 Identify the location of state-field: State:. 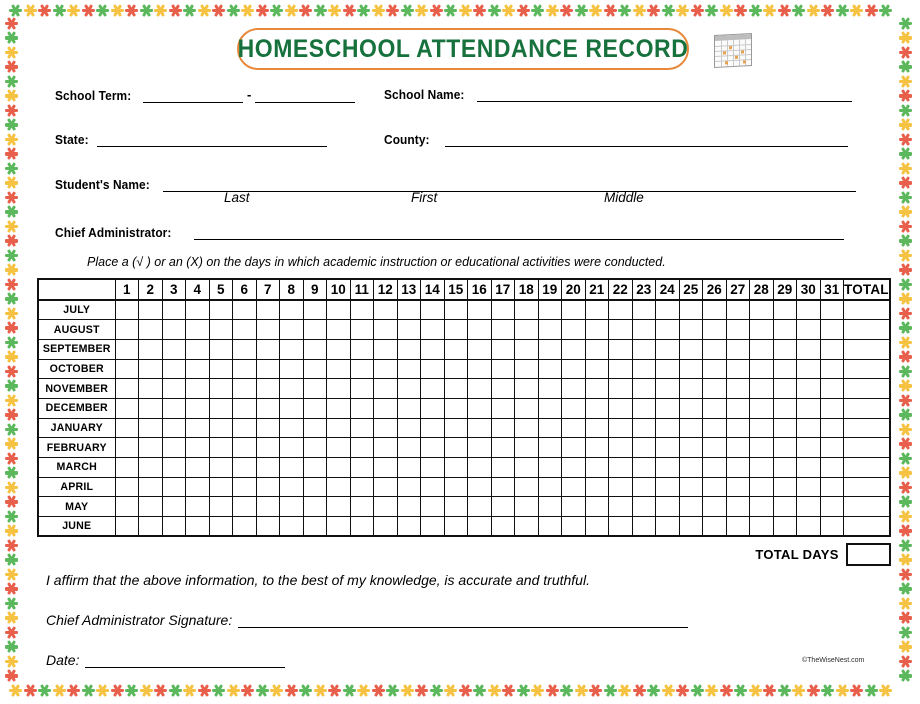
(191, 139).